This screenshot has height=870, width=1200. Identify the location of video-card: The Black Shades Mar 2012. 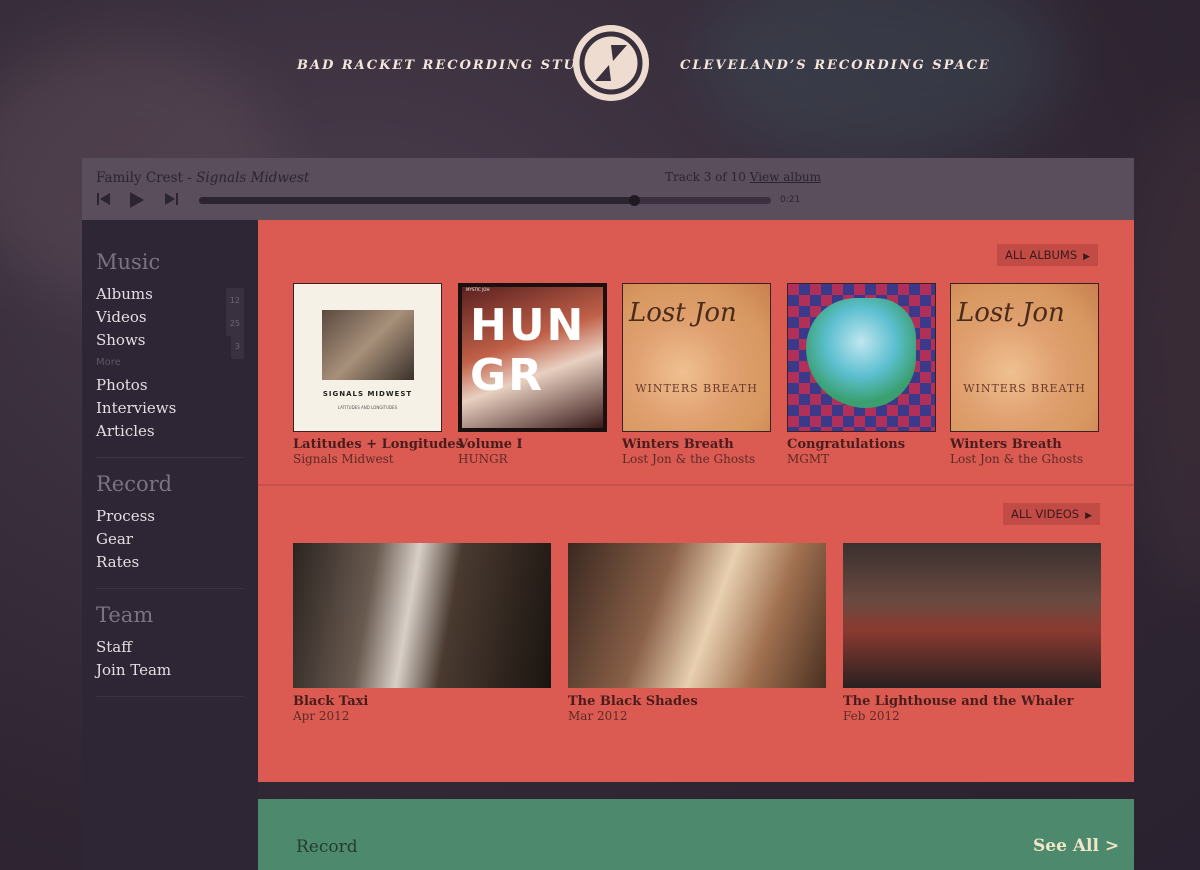
(697, 633).